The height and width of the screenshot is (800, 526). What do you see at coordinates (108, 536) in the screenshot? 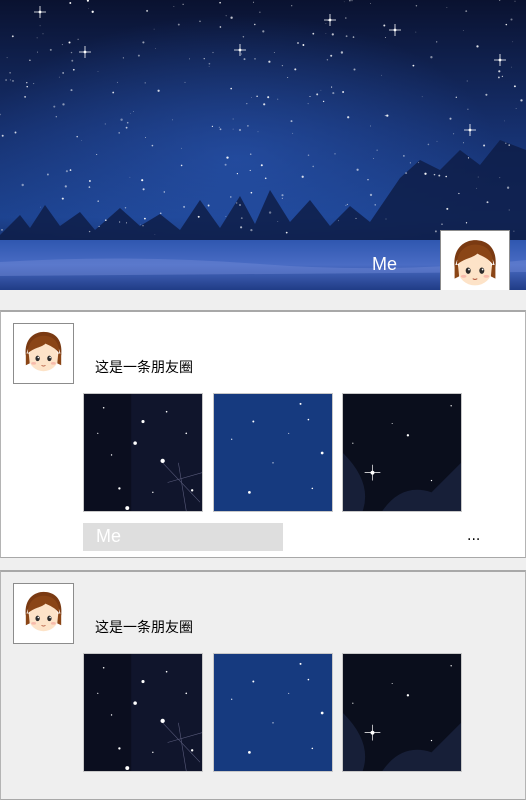
I see `like-name: Me` at bounding box center [108, 536].